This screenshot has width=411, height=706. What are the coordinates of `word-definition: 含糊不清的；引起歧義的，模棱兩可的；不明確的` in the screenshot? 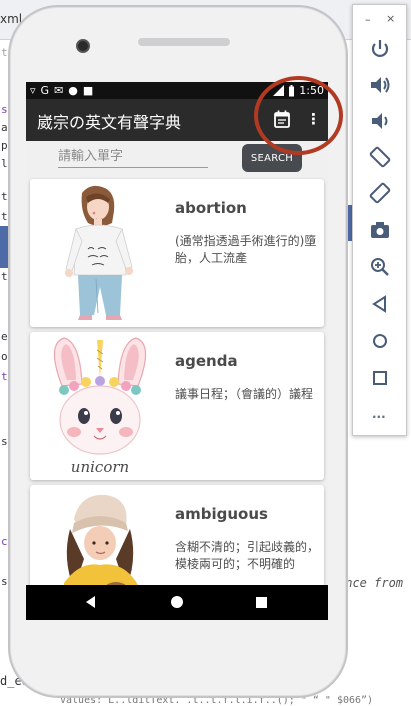 It's located at (247, 555).